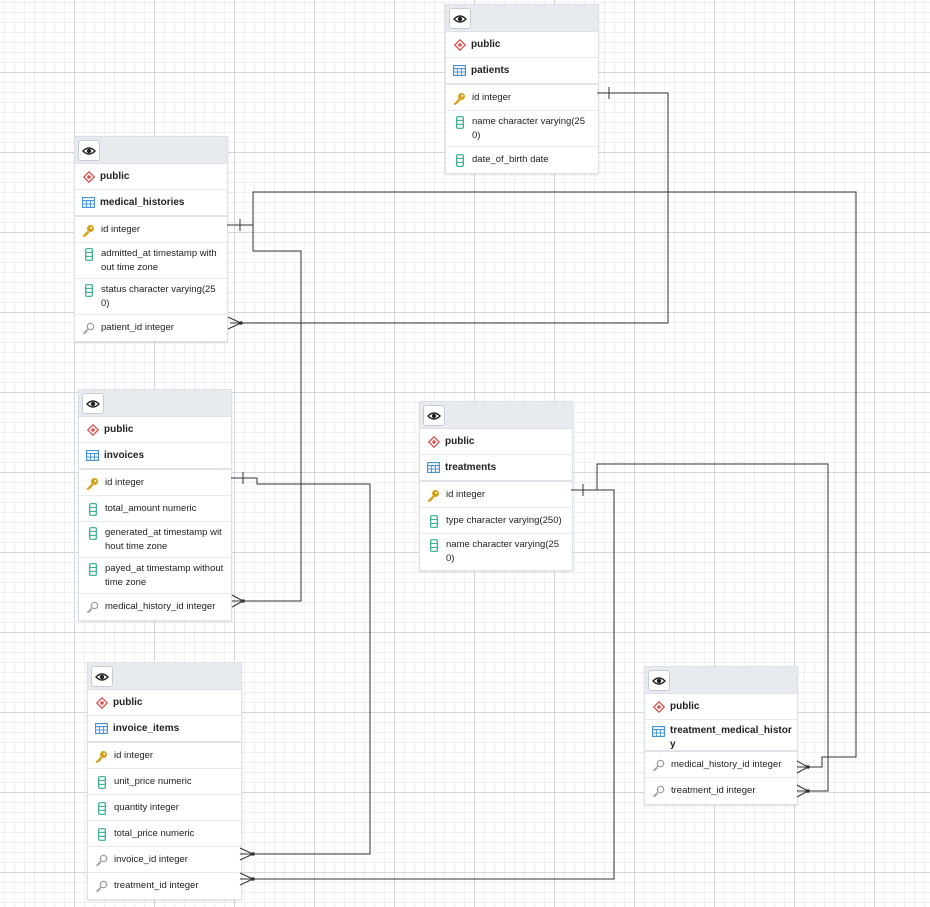 This screenshot has width=930, height=907. What do you see at coordinates (151, 328) in the screenshot?
I see `column-row: patient_id integer` at bounding box center [151, 328].